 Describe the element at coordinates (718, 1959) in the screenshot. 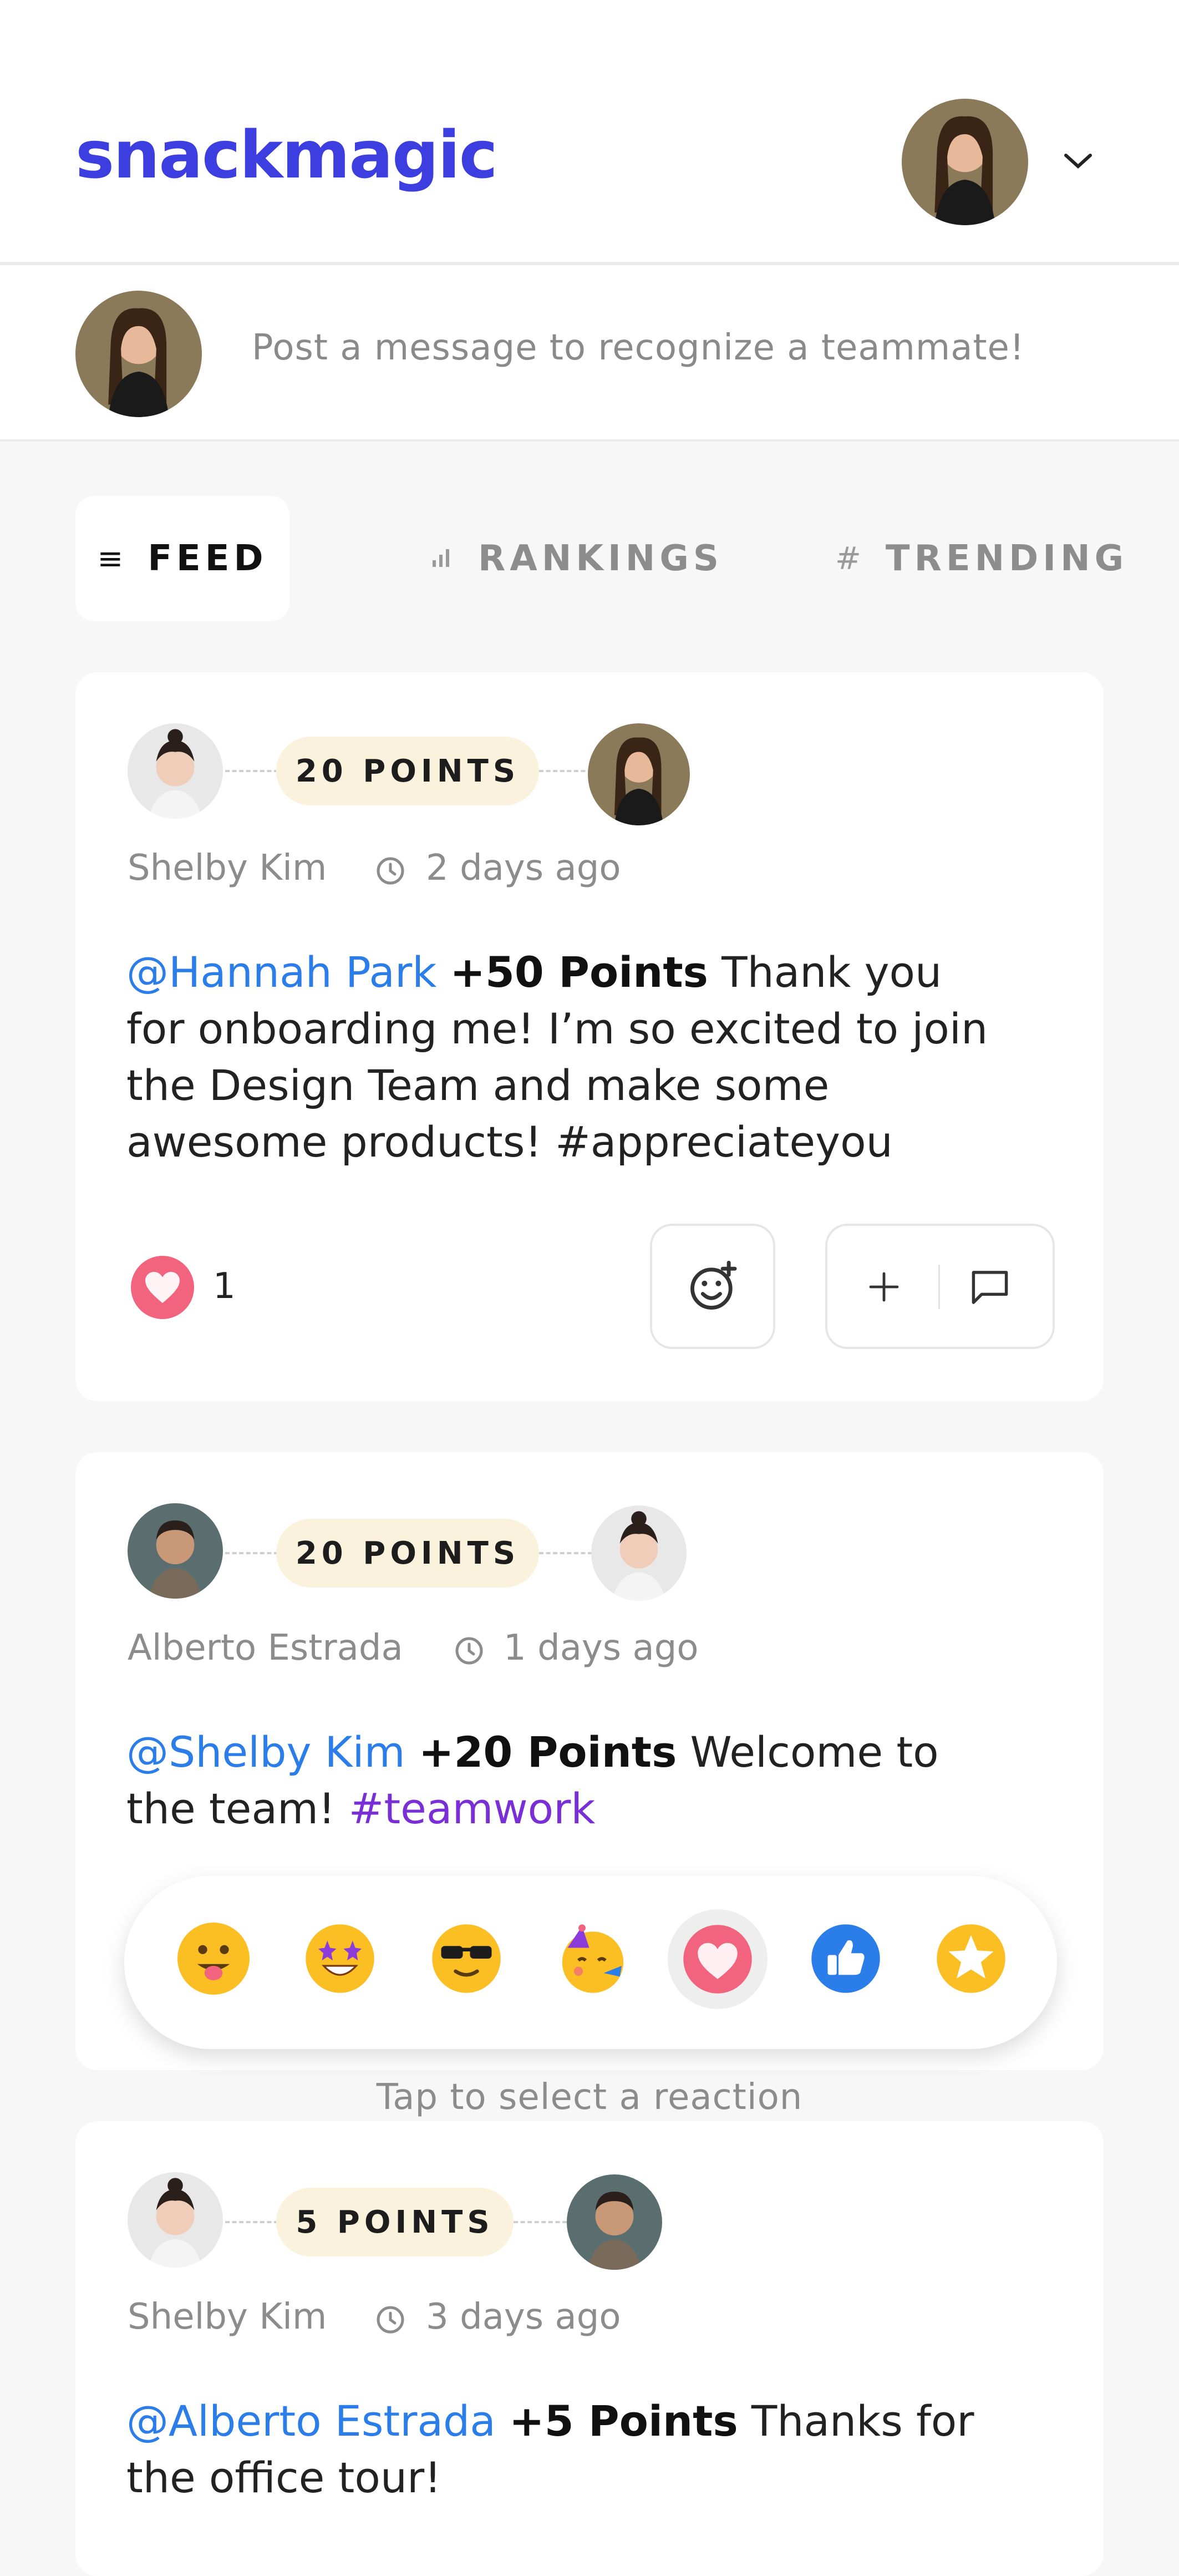

I see `heart-emoji-icon` at that location.